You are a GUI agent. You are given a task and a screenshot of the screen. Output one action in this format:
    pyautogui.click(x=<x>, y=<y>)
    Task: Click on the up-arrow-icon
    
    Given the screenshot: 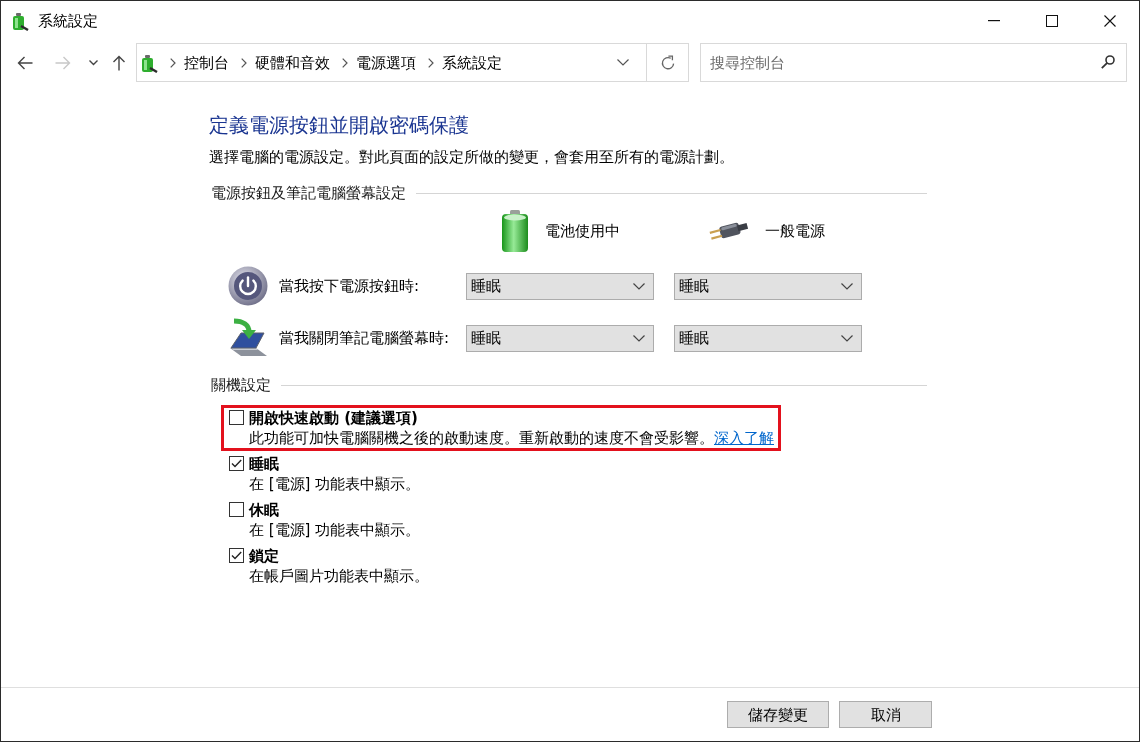 What is the action you would take?
    pyautogui.click(x=119, y=62)
    